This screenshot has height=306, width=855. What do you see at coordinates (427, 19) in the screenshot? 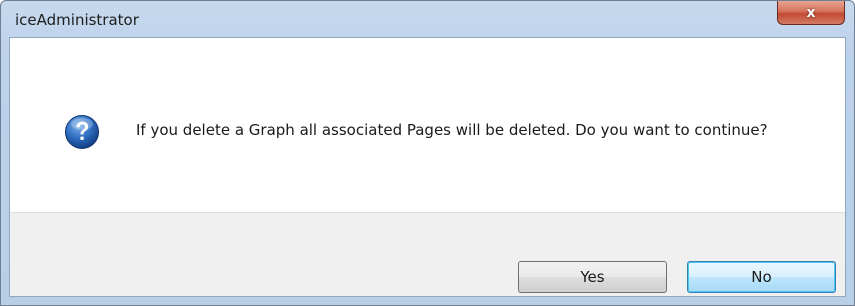
I see `title-bar: iceAdministrator x` at bounding box center [427, 19].